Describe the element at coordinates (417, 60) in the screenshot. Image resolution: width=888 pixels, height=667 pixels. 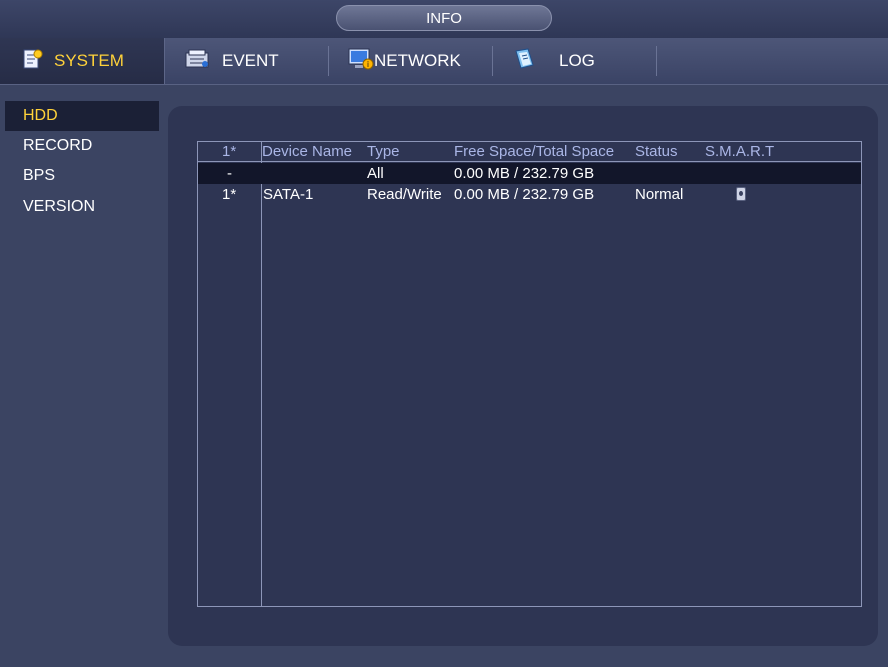
I see `tab-network-label: NETWORK` at that location.